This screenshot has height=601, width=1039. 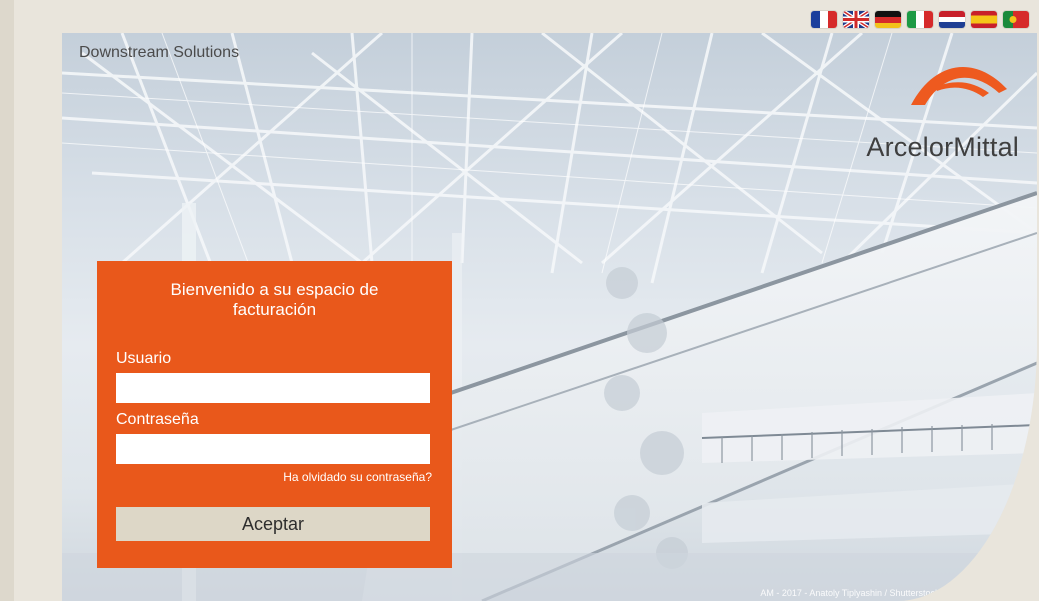 I want to click on flag-spanish-icon, so click(x=984, y=19).